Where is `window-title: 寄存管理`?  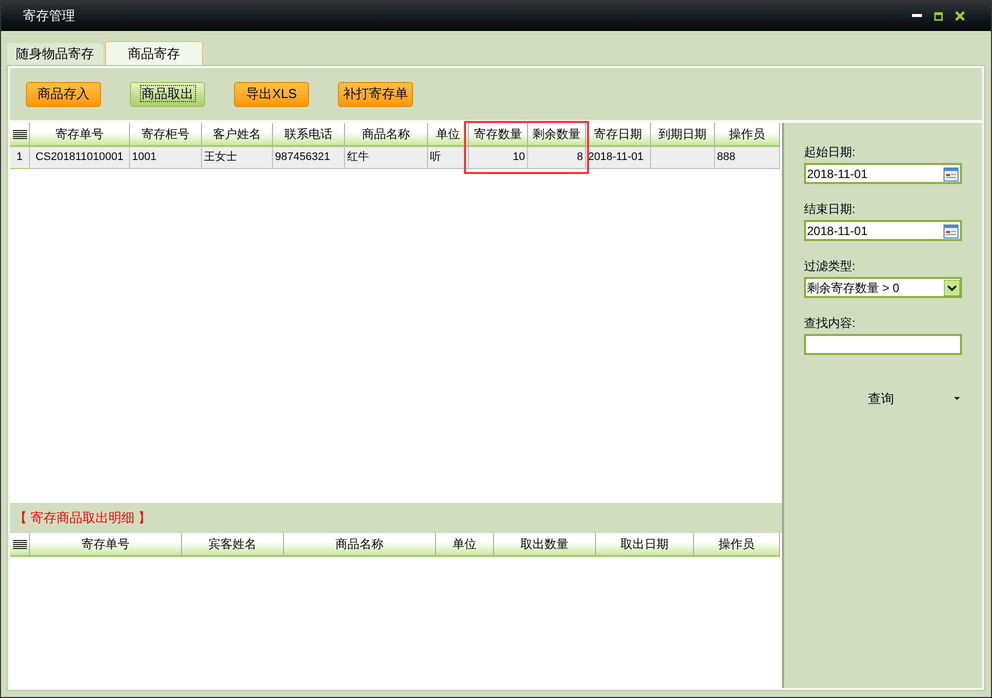 window-title: 寄存管理 is located at coordinates (49, 16).